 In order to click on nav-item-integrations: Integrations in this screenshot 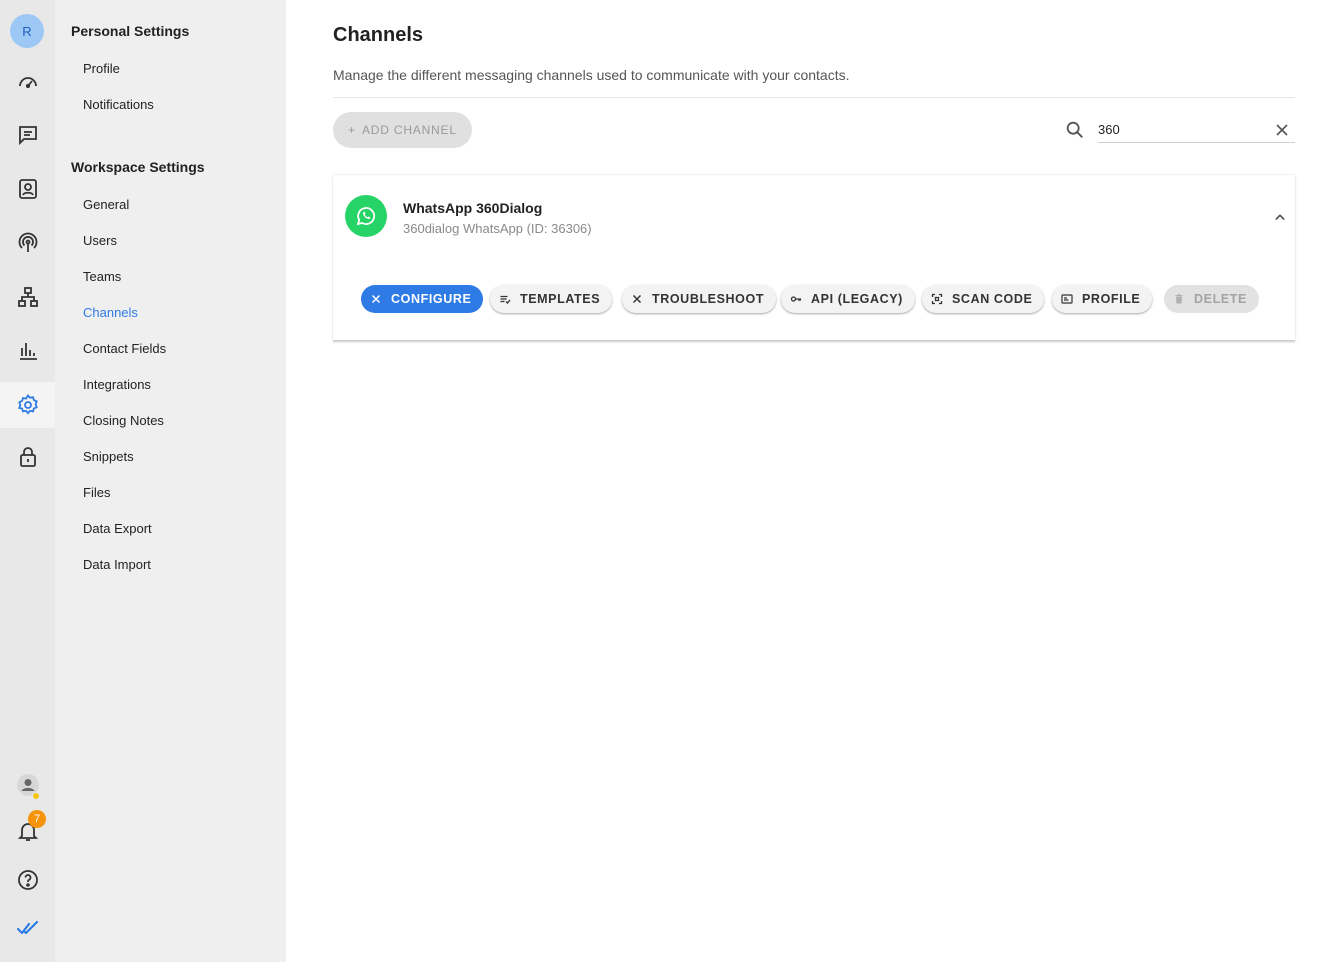, I will do `click(117, 384)`.